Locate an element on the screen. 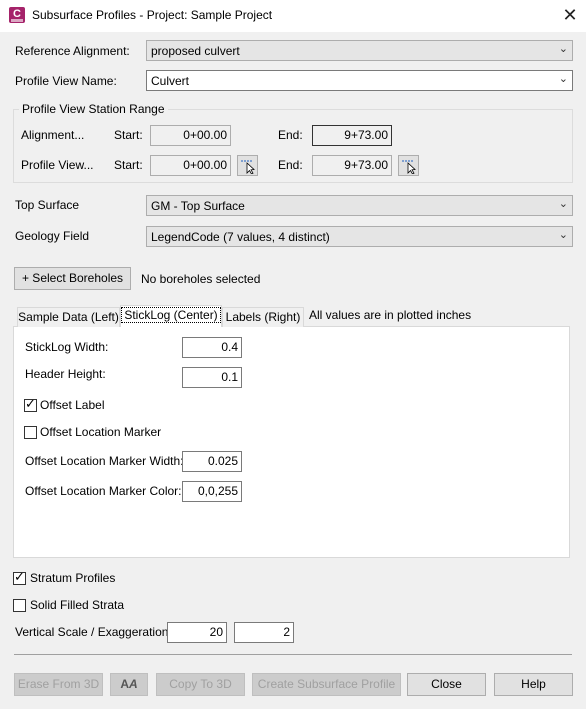  offset-label-text: Offset Label is located at coordinates (72, 405).